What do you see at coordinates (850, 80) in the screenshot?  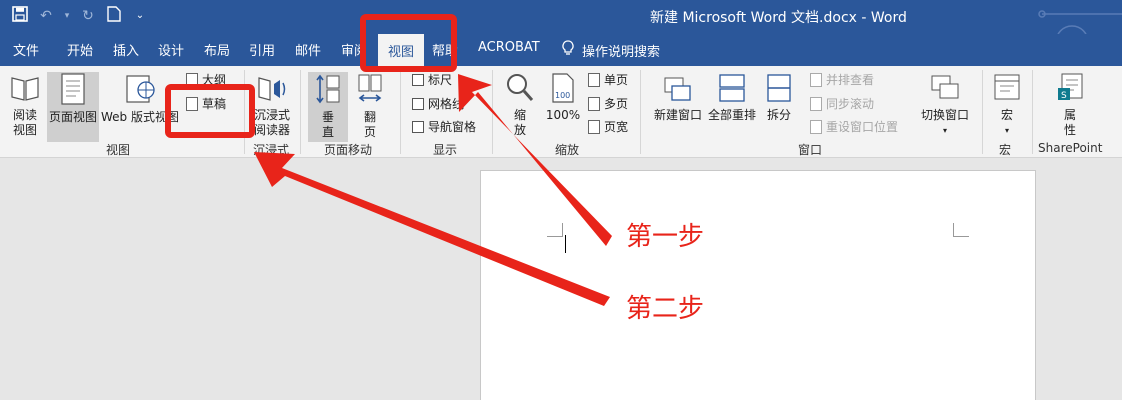 I see `view-side-by-side-label: 并排查看` at bounding box center [850, 80].